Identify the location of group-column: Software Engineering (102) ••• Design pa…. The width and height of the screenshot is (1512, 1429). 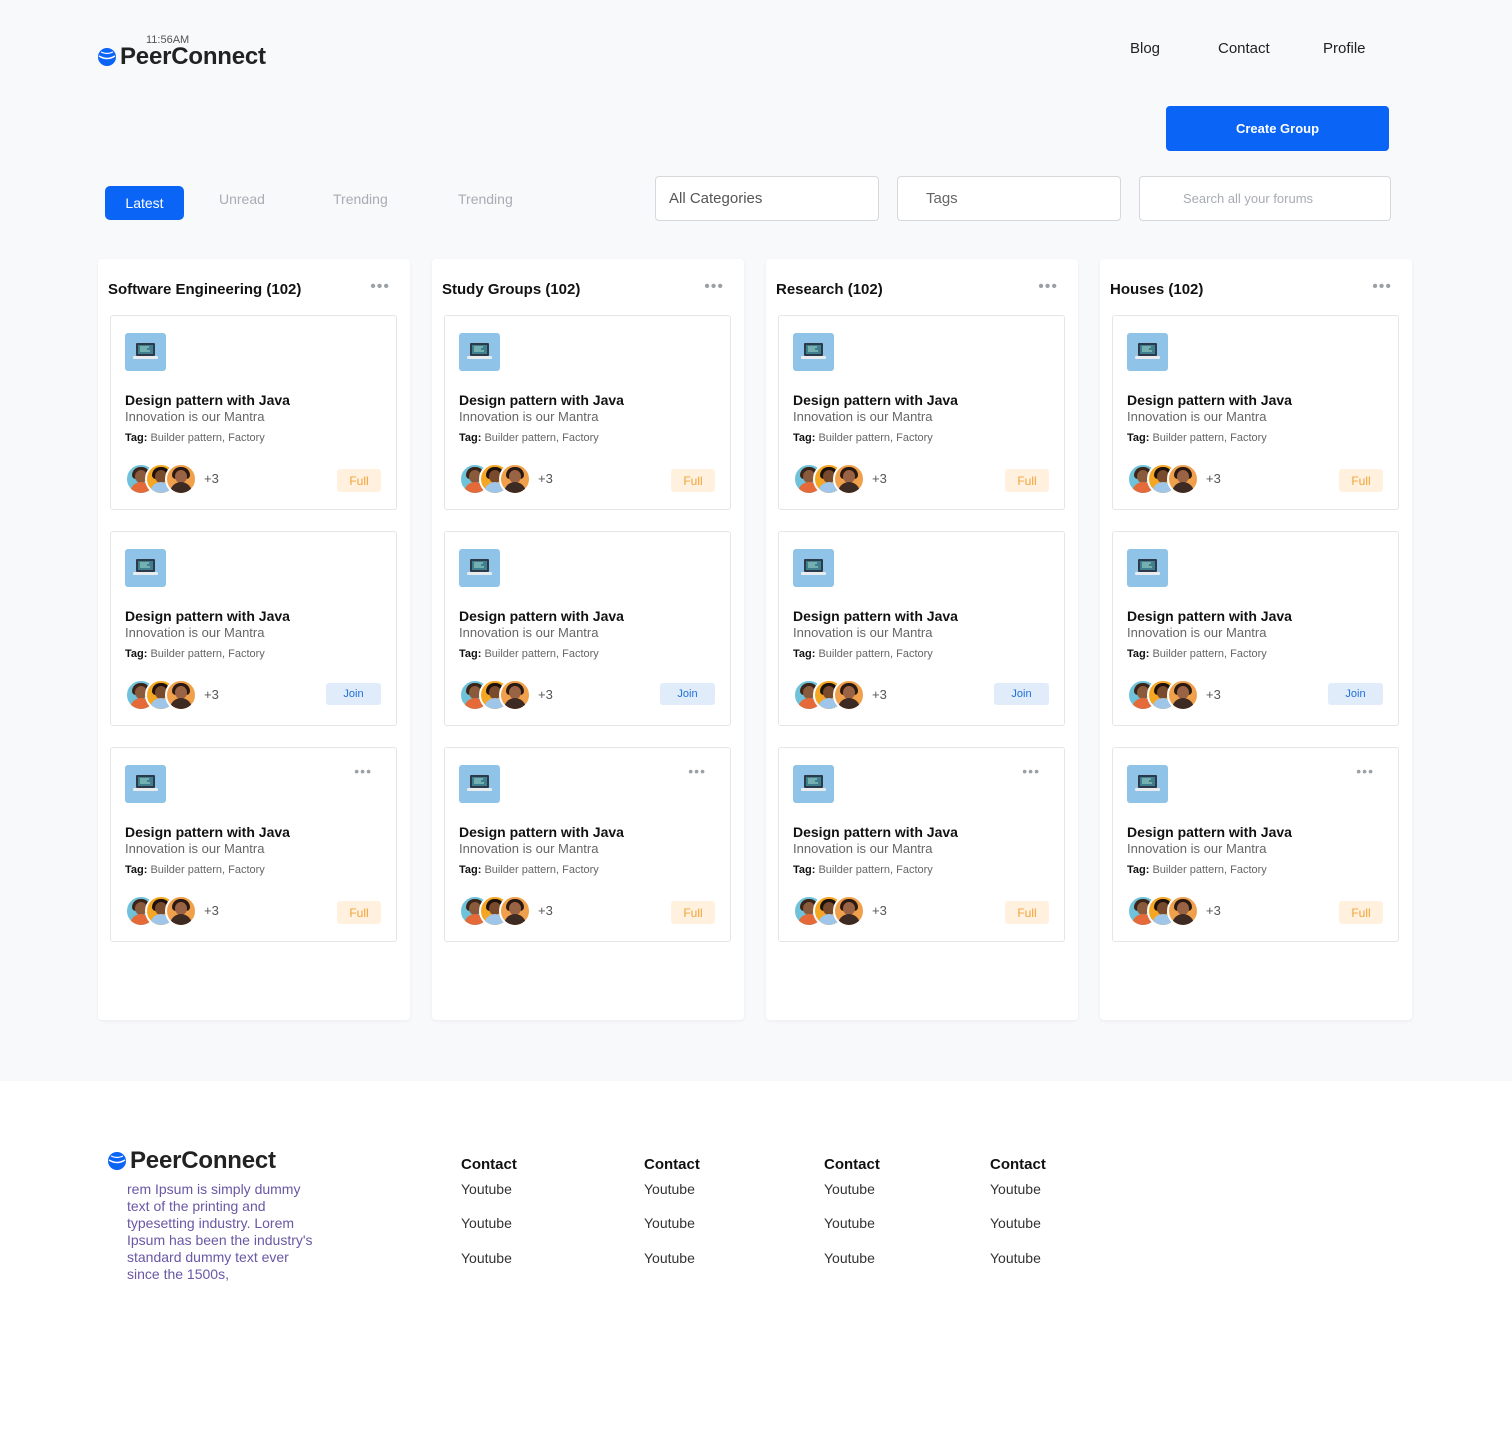
(254, 639).